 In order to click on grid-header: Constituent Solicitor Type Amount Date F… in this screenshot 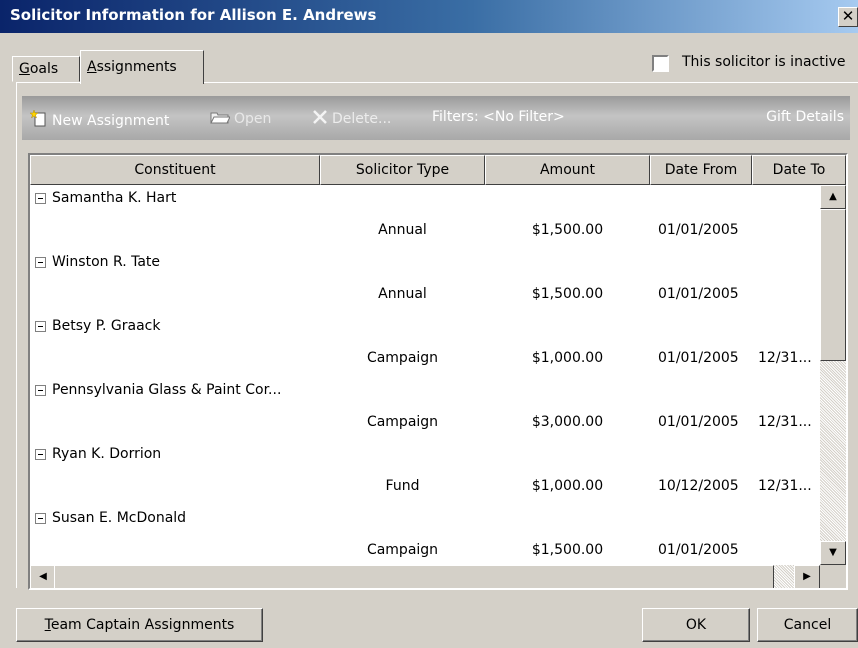, I will do `click(438, 170)`.